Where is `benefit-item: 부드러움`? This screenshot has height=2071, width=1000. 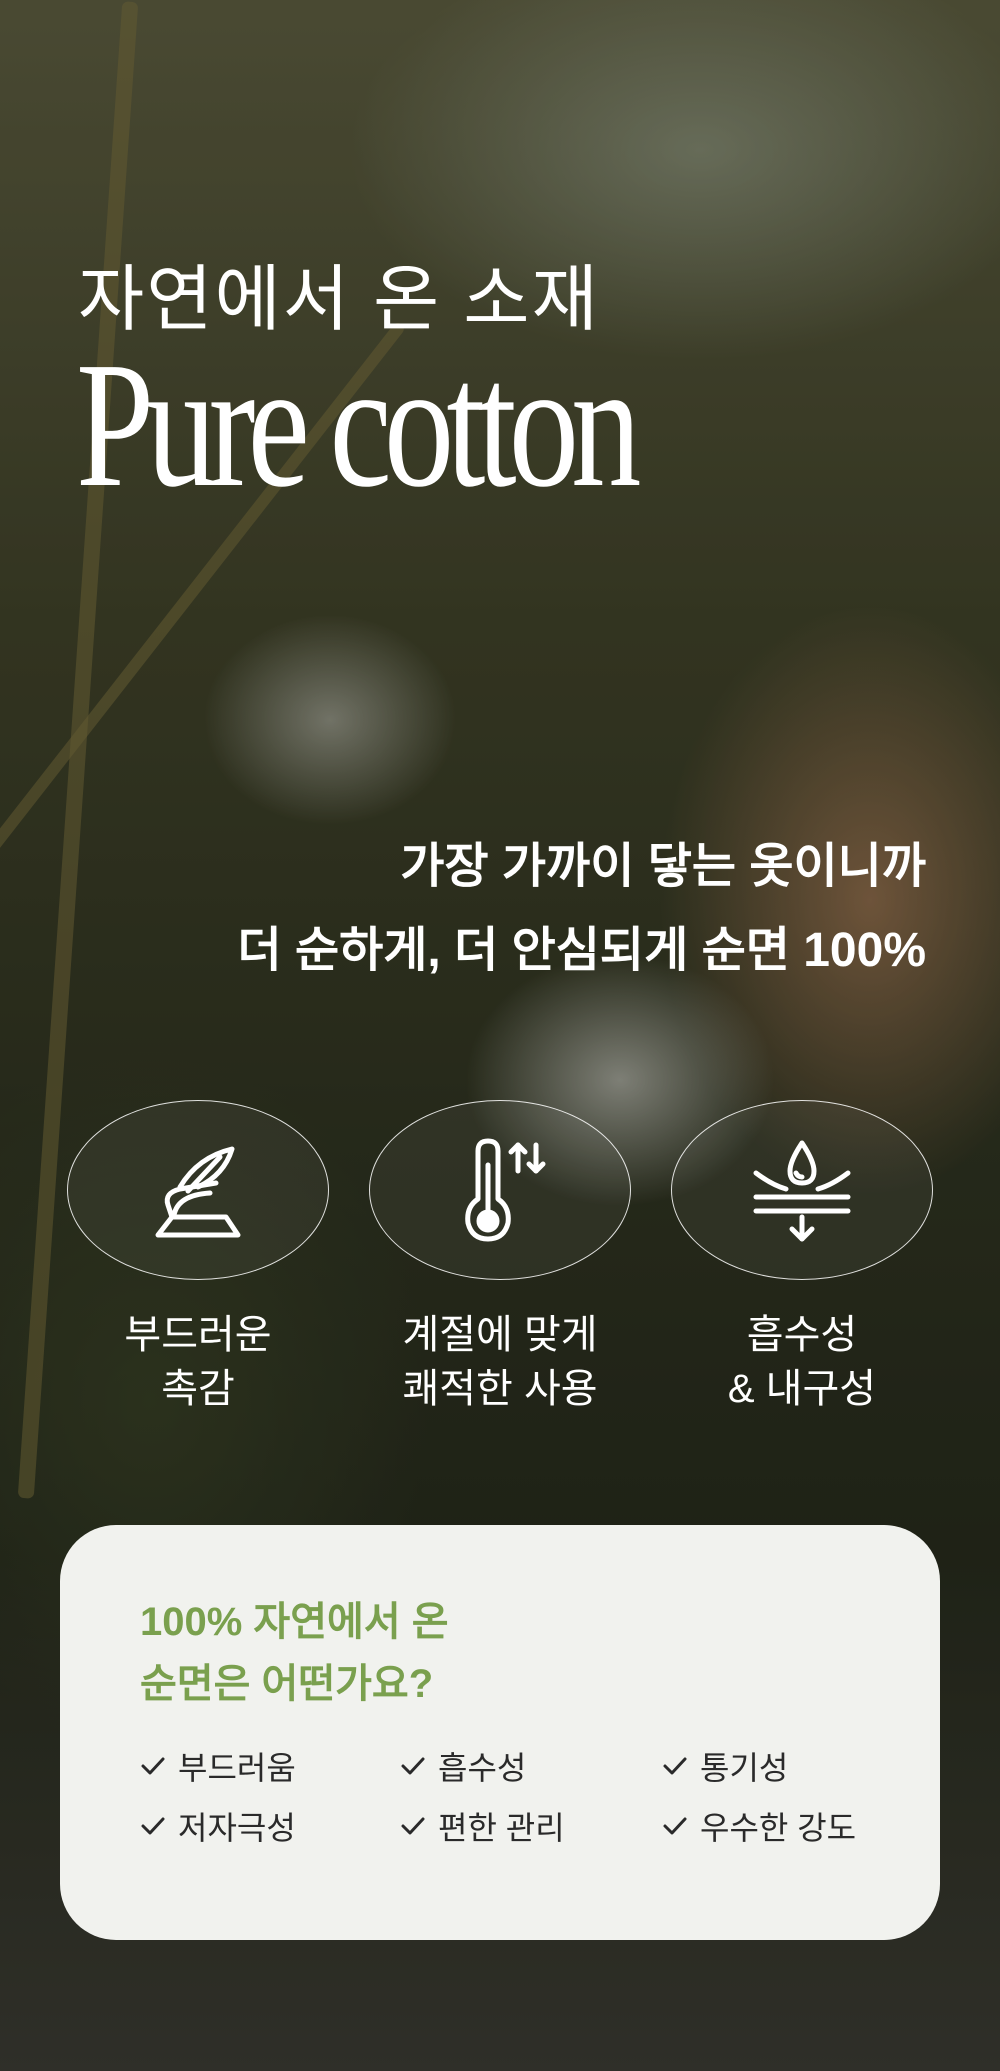
benefit-item: 부드러움 is located at coordinates (218, 1766).